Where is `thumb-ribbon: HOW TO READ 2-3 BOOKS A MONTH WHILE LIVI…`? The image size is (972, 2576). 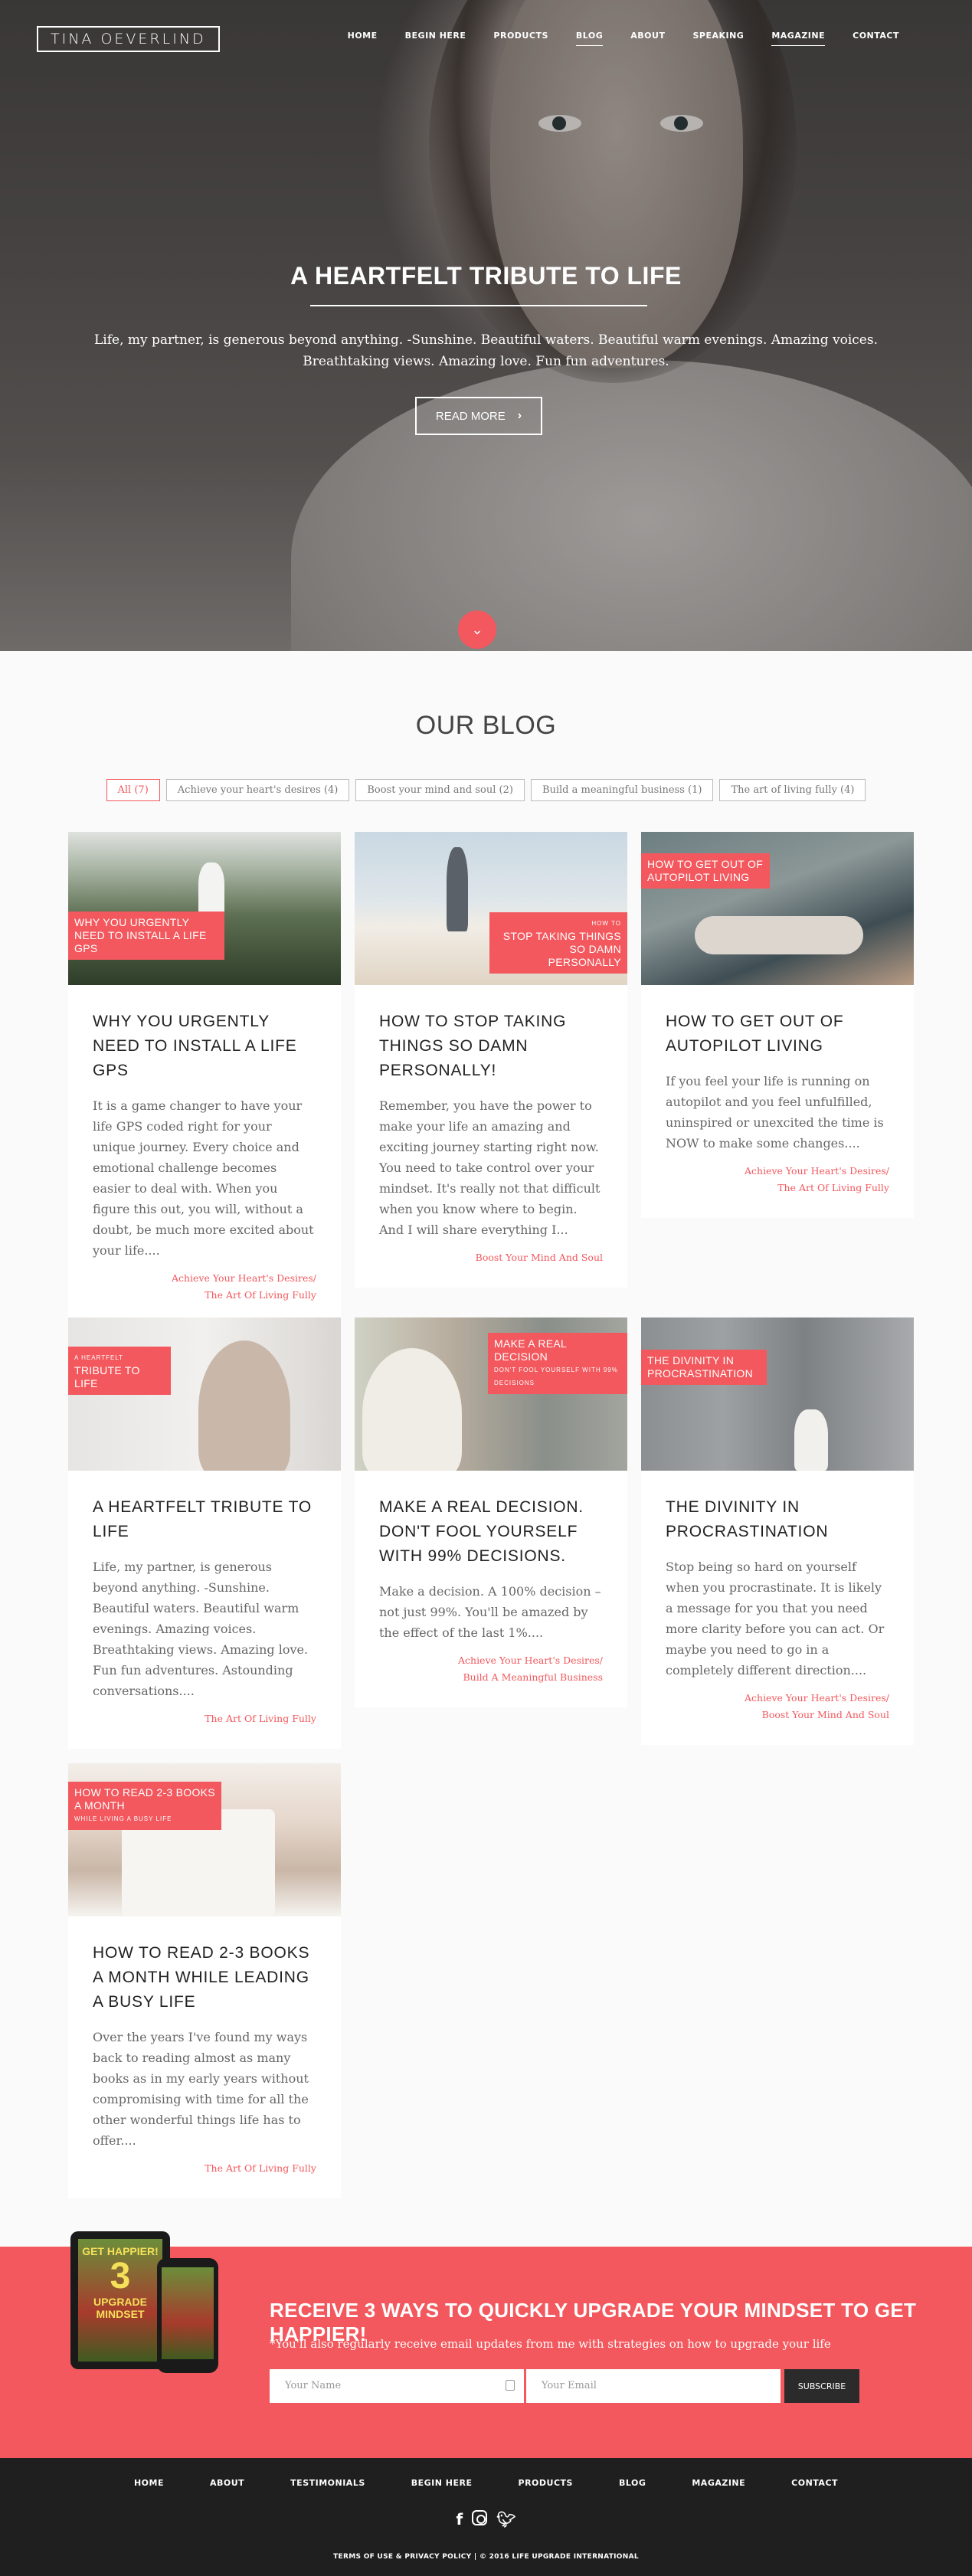
thumb-ribbon: HOW TO READ 2-3 BOOKS A MONTH WHILE LIVI… is located at coordinates (144, 1806).